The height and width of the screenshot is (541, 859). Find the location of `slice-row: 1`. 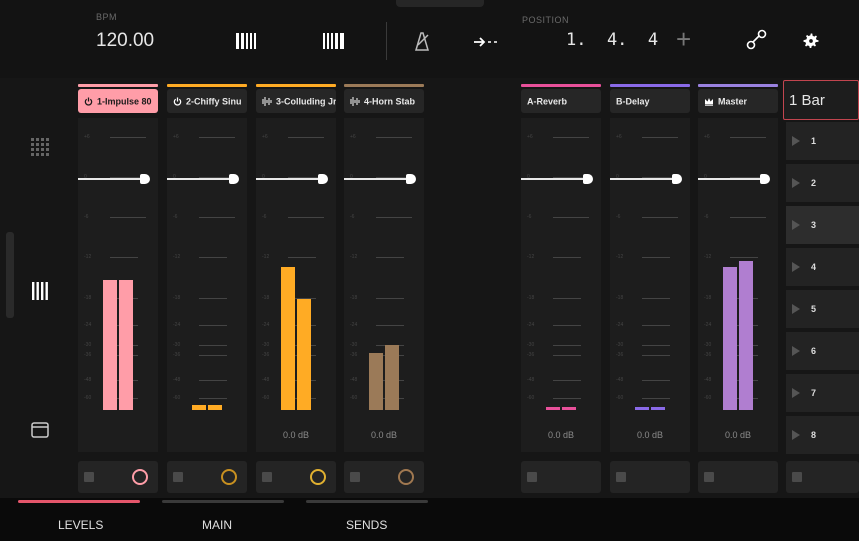

slice-row: 1 is located at coordinates (822, 141).